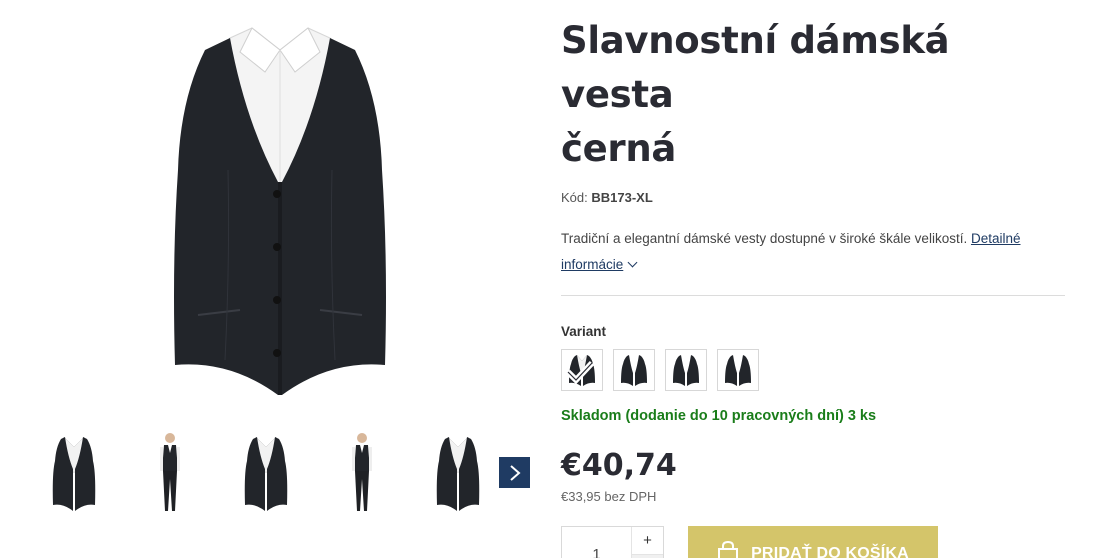  What do you see at coordinates (622, 197) in the screenshot?
I see `product-code-value: BB173-XL` at bounding box center [622, 197].